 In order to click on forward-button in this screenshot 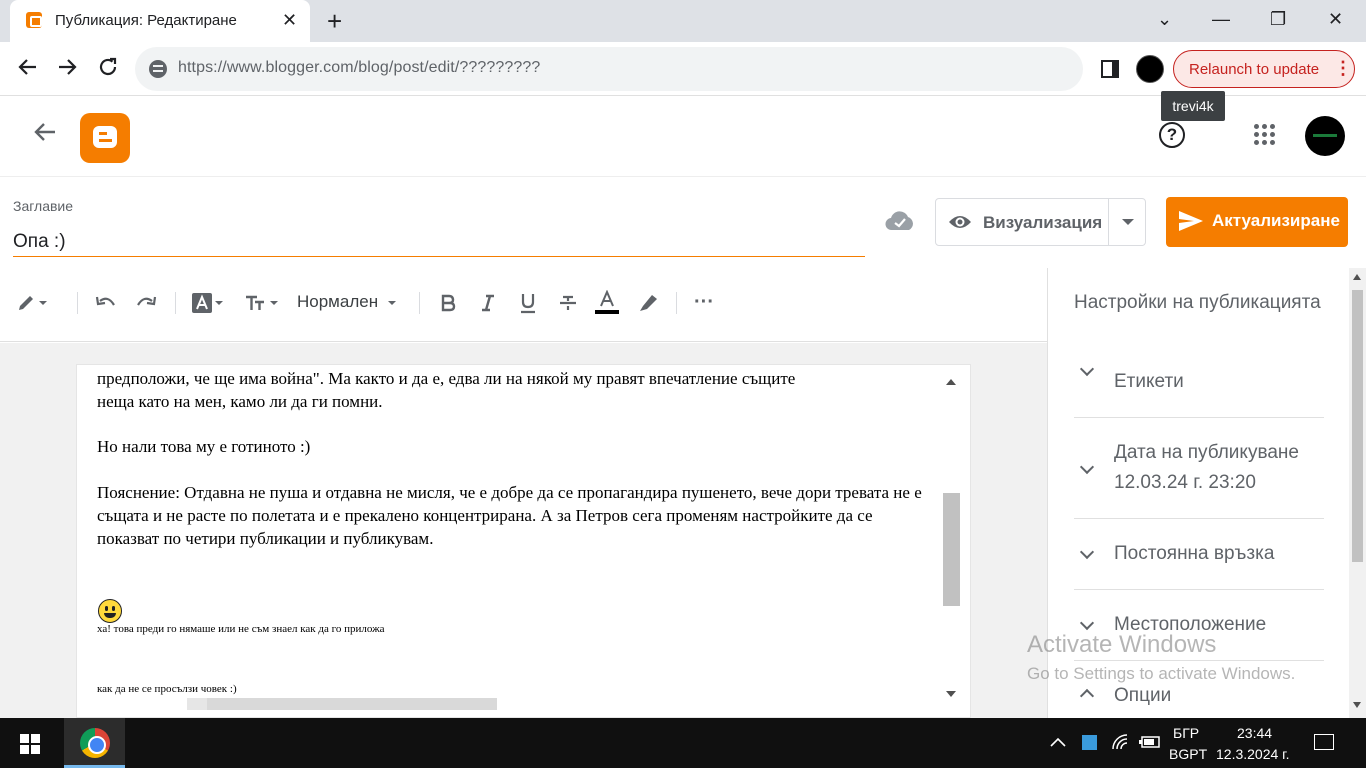, I will do `click(67, 70)`.